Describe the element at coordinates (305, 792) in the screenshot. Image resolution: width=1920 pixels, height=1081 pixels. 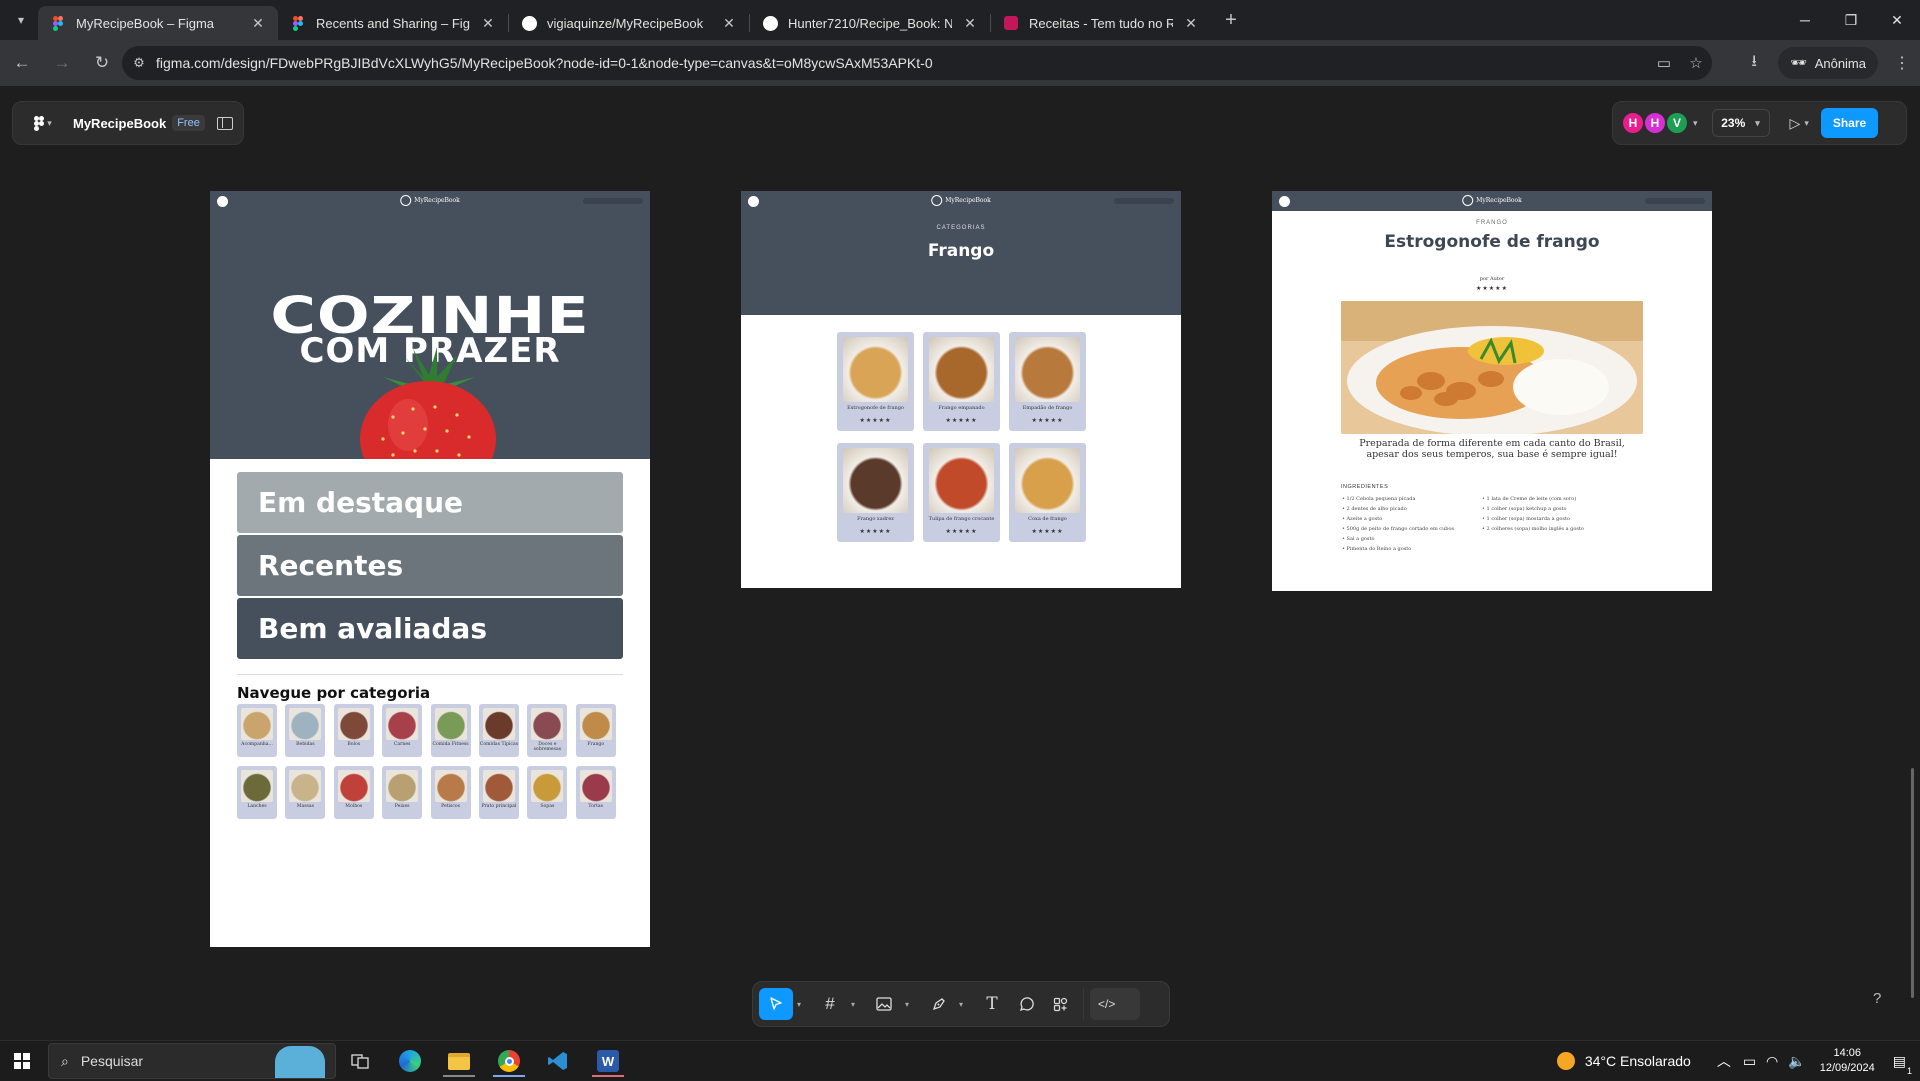
I see `category-card: Massas` at that location.